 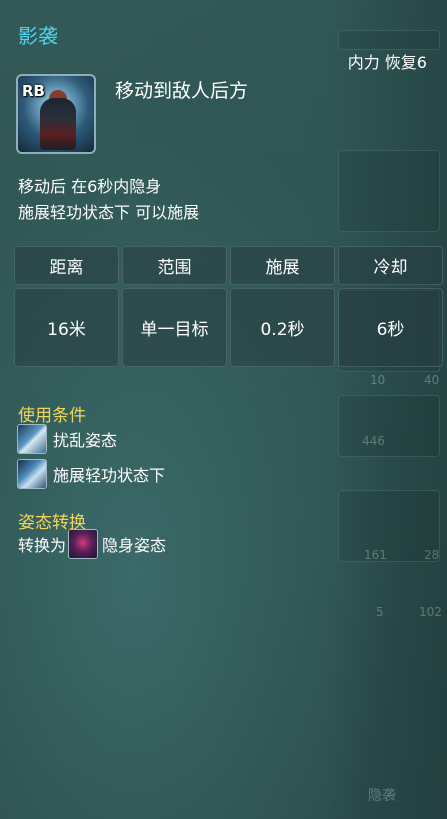 What do you see at coordinates (85, 440) in the screenshot?
I see `condition-label: 扰乱姿态` at bounding box center [85, 440].